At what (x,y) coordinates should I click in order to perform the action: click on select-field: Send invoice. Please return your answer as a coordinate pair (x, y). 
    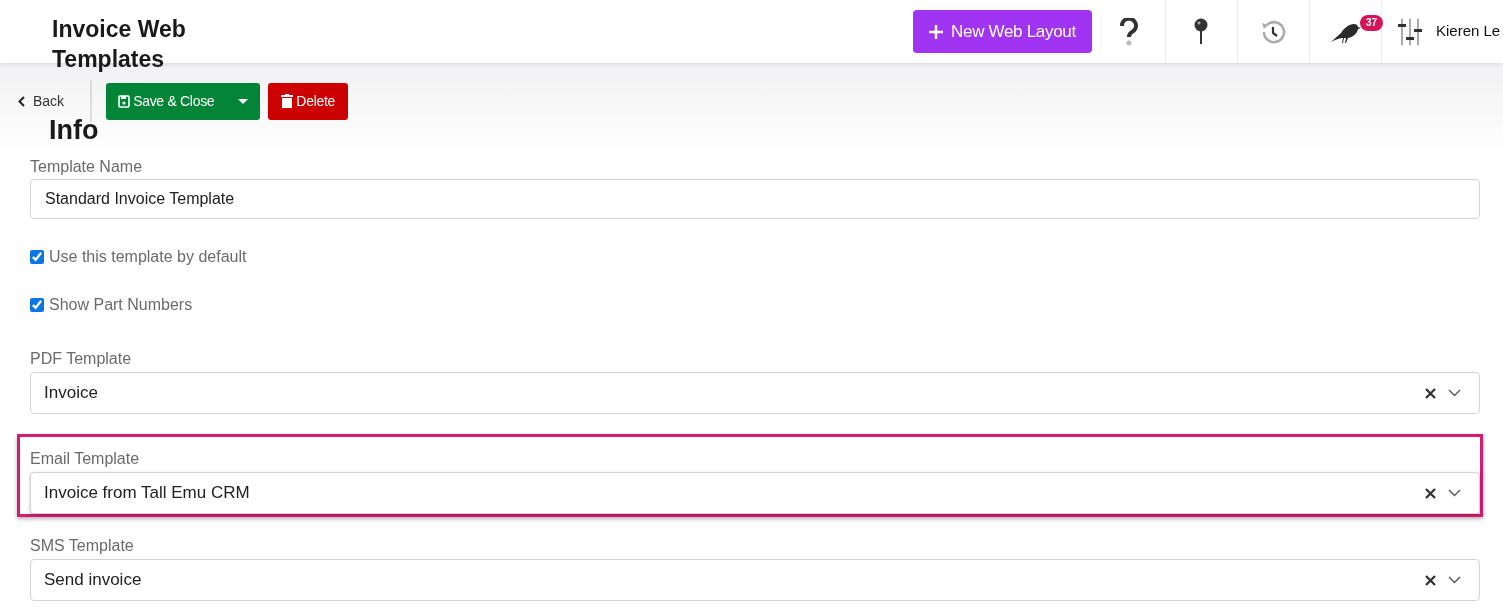
    Looking at the image, I should click on (755, 580).